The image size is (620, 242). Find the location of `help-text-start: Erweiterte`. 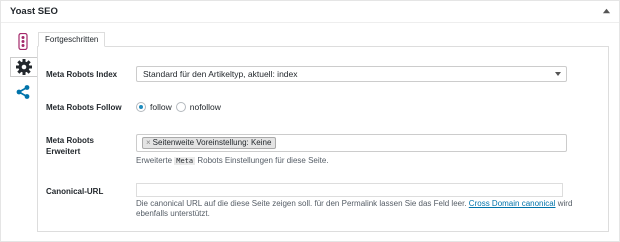

help-text-start: Erweiterte is located at coordinates (154, 160).